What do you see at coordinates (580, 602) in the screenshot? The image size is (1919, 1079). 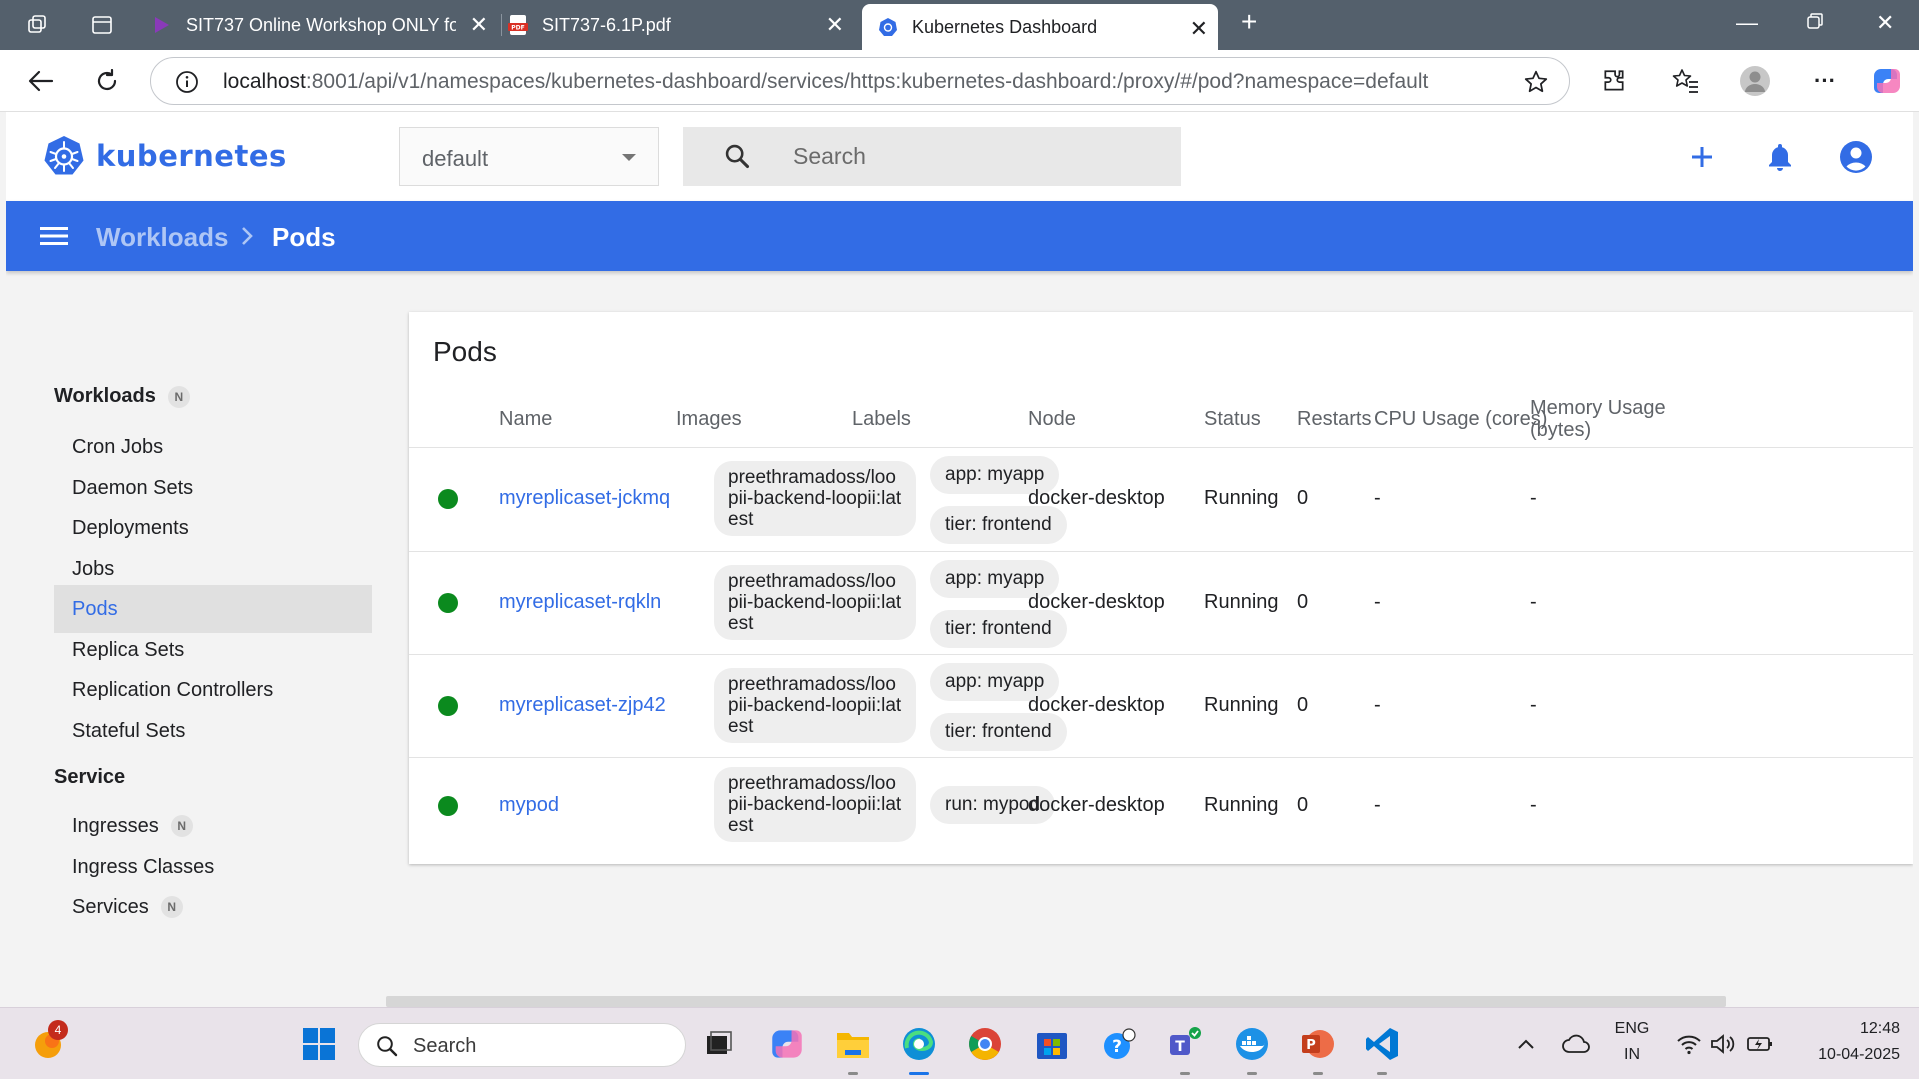 I see `pod-name-link: myreplicaset-rqkln` at bounding box center [580, 602].